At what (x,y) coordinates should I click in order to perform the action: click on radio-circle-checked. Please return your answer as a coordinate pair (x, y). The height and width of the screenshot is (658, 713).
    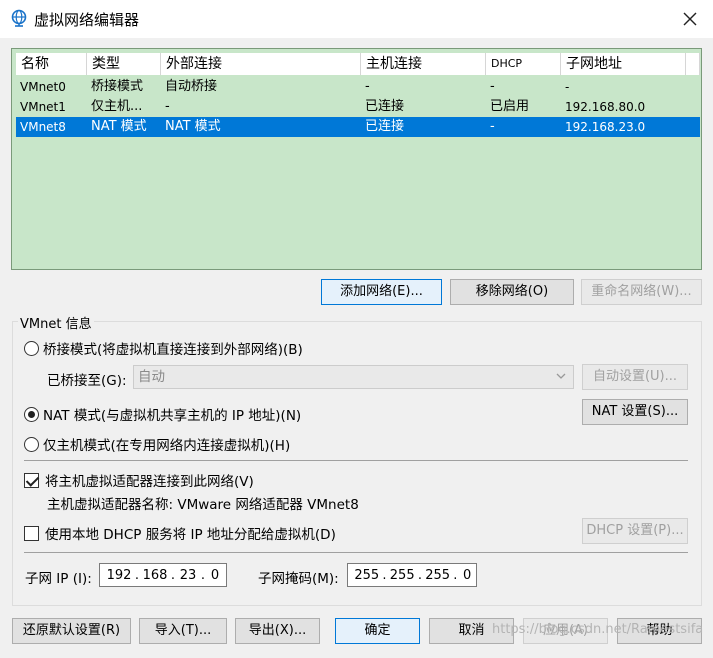
    Looking at the image, I should click on (31, 414).